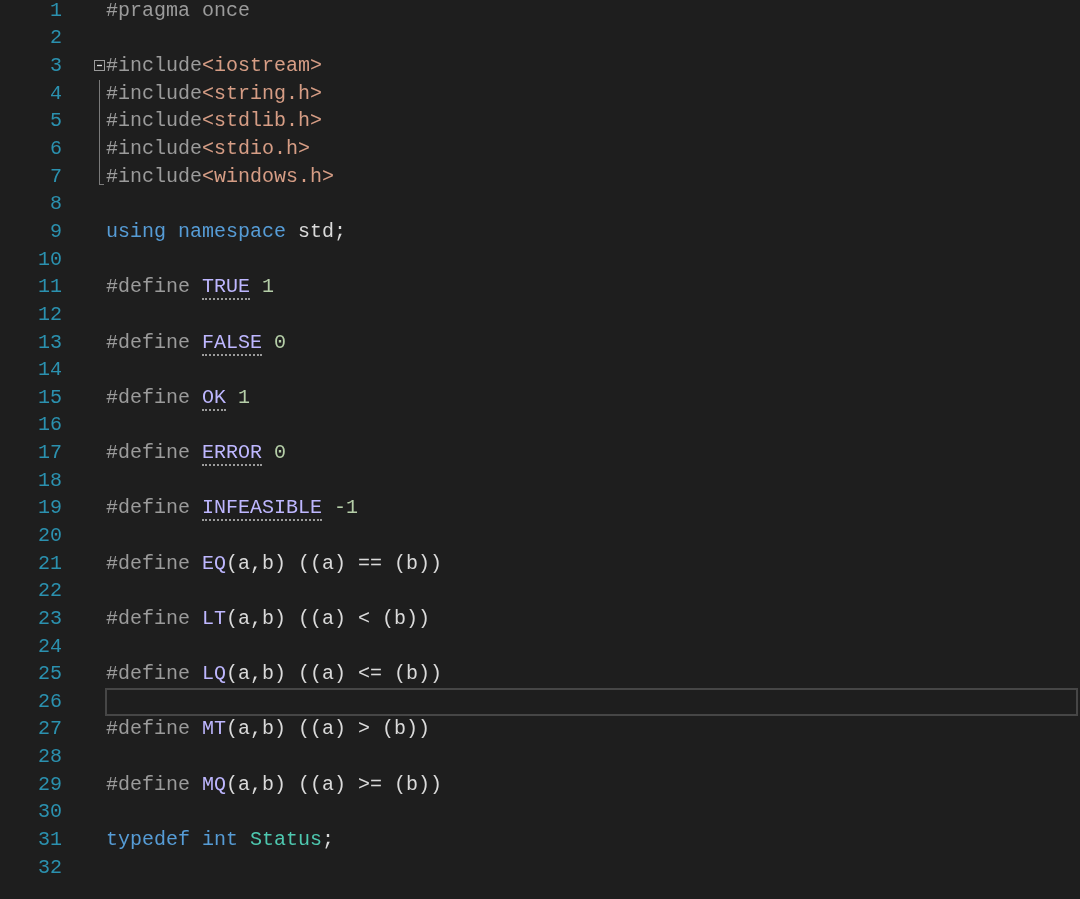  I want to click on code-line: #include<string.h>, so click(214, 93).